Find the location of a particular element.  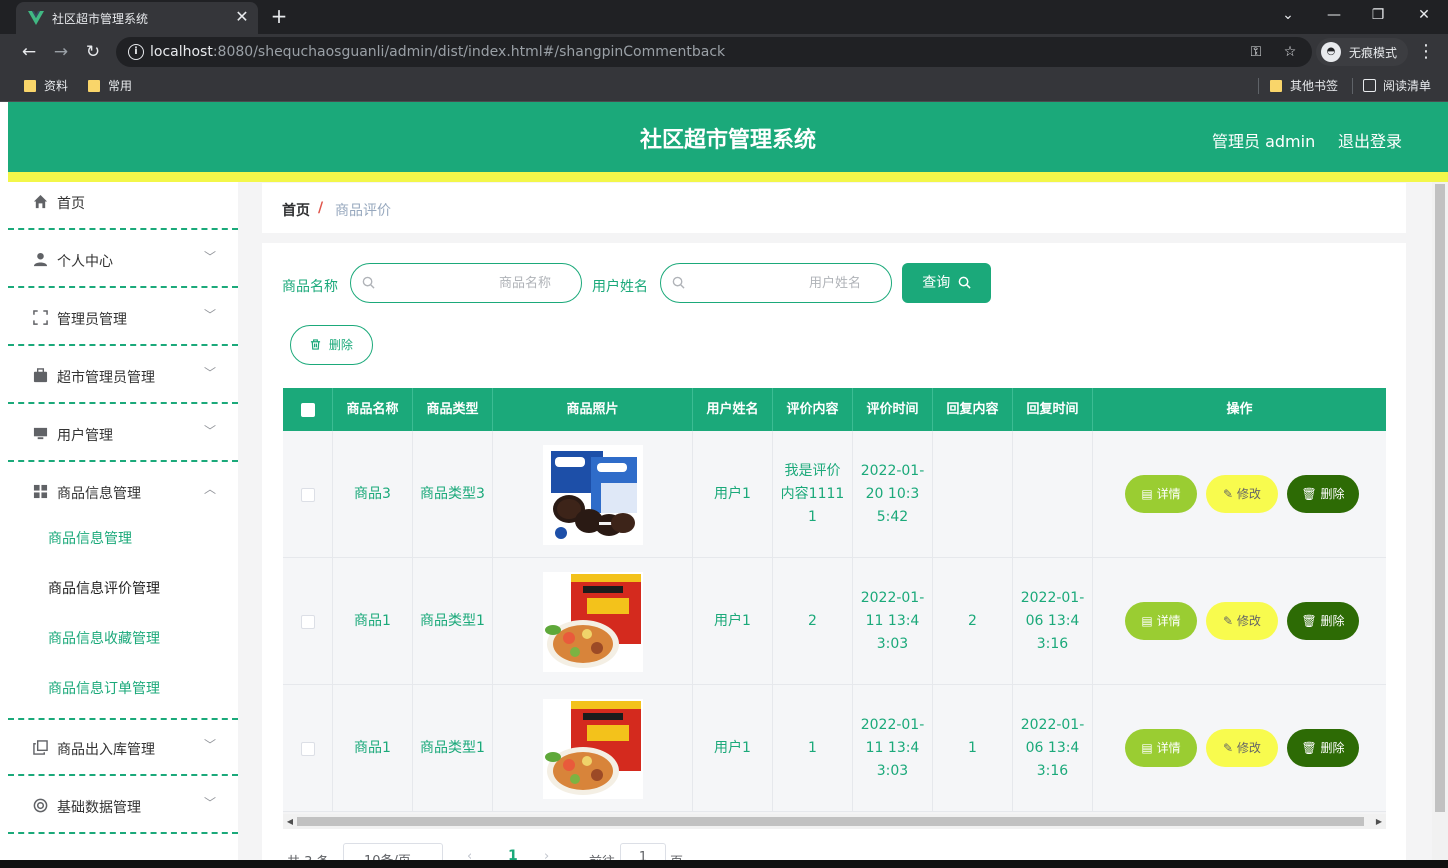

copy-icon is located at coordinates (40, 747).